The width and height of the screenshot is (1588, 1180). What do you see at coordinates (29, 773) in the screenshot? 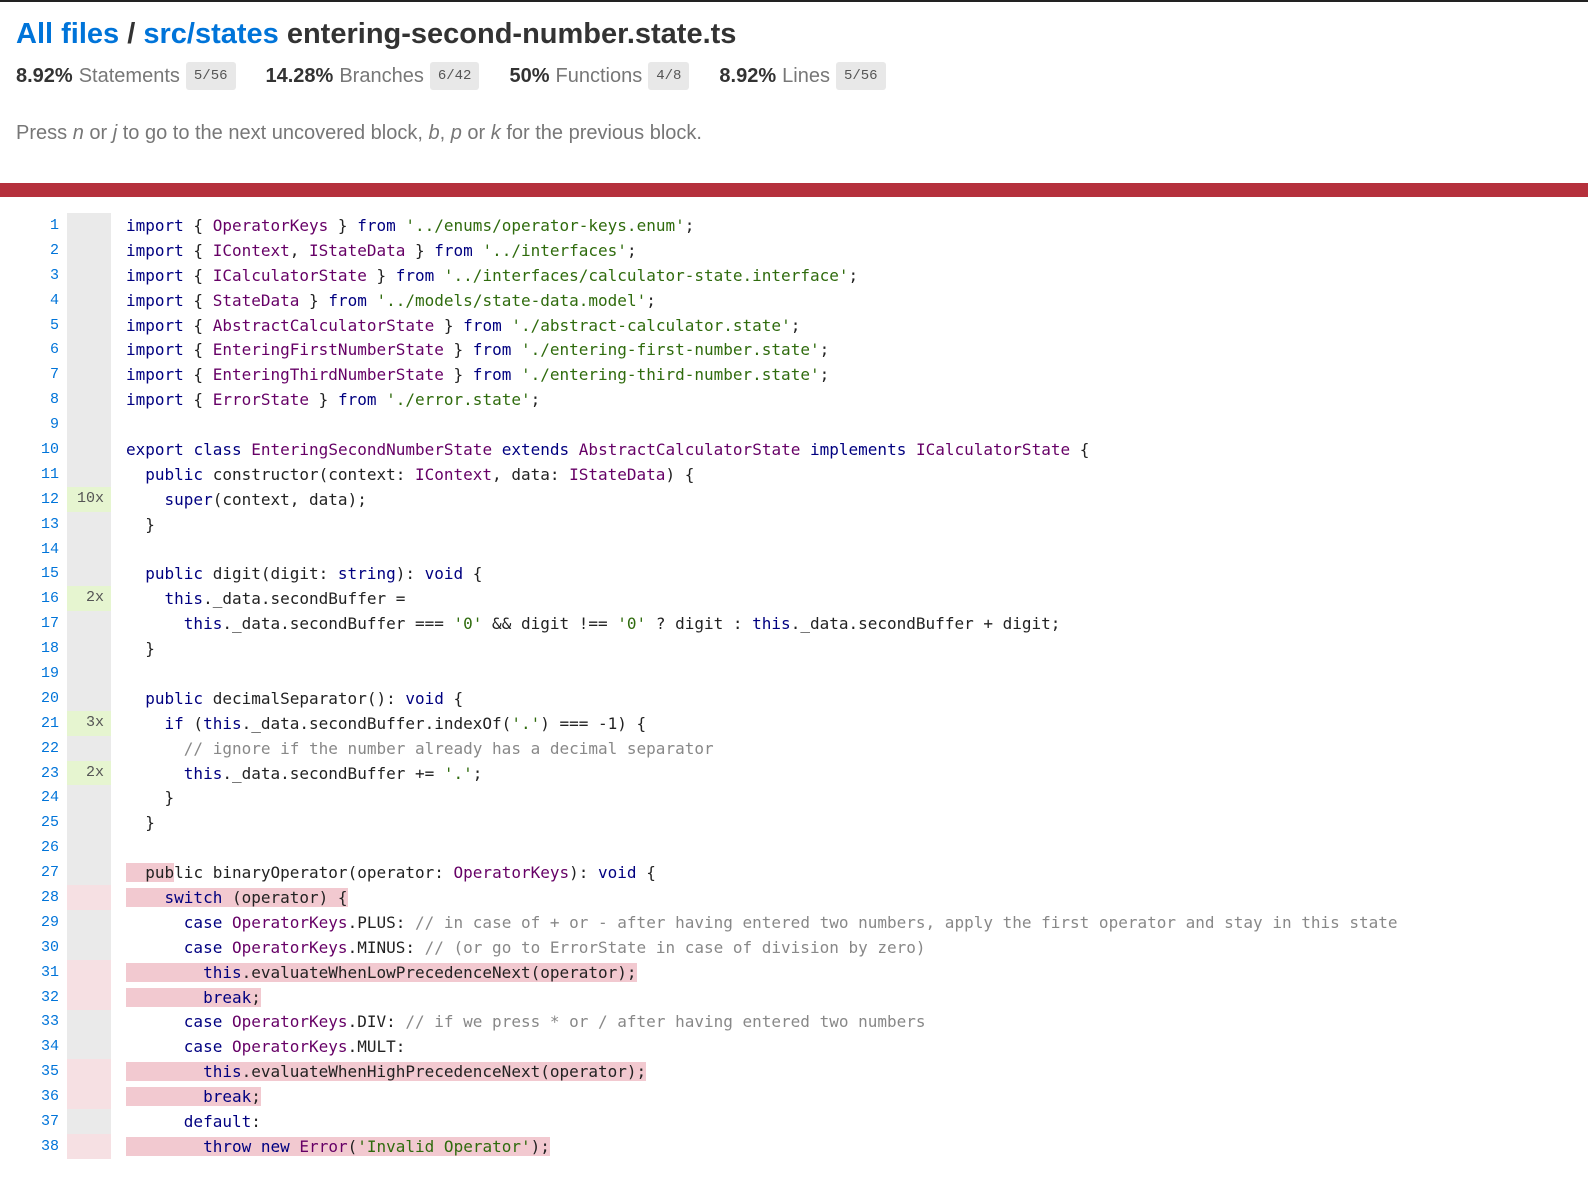
I see `line-number-link: 23` at bounding box center [29, 773].